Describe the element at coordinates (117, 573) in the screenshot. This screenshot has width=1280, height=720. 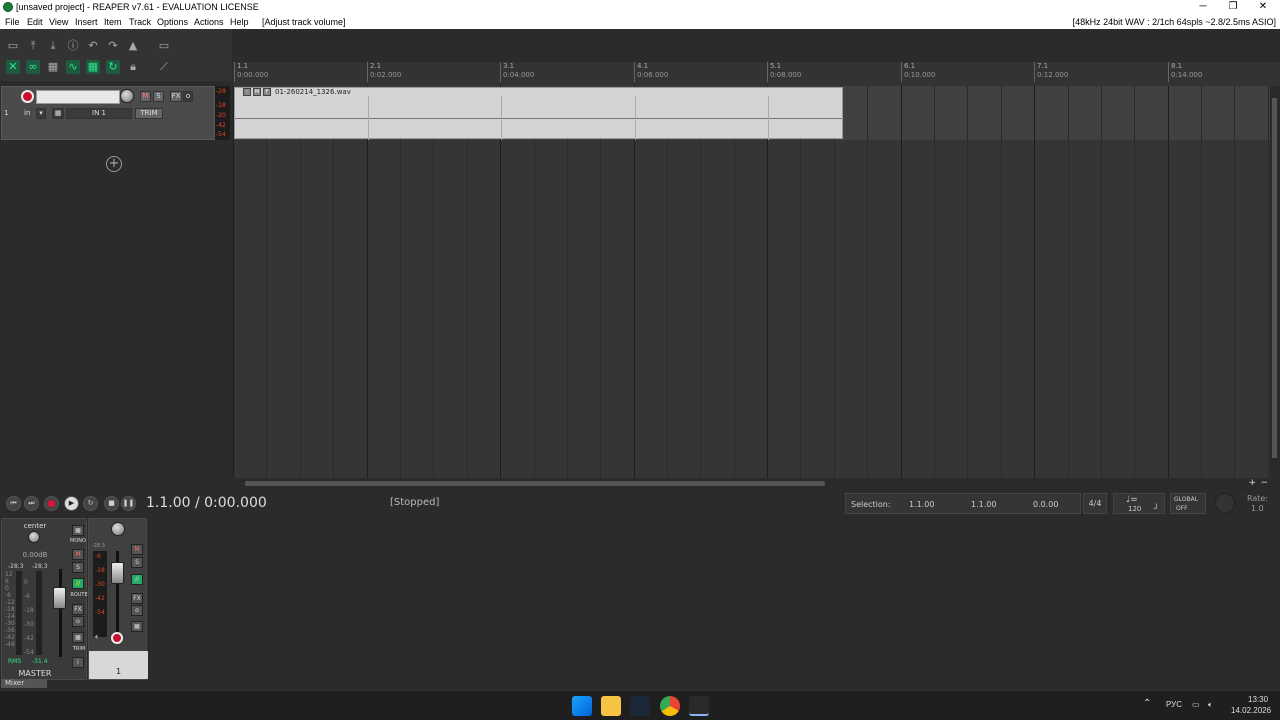
I see `track-fader` at that location.